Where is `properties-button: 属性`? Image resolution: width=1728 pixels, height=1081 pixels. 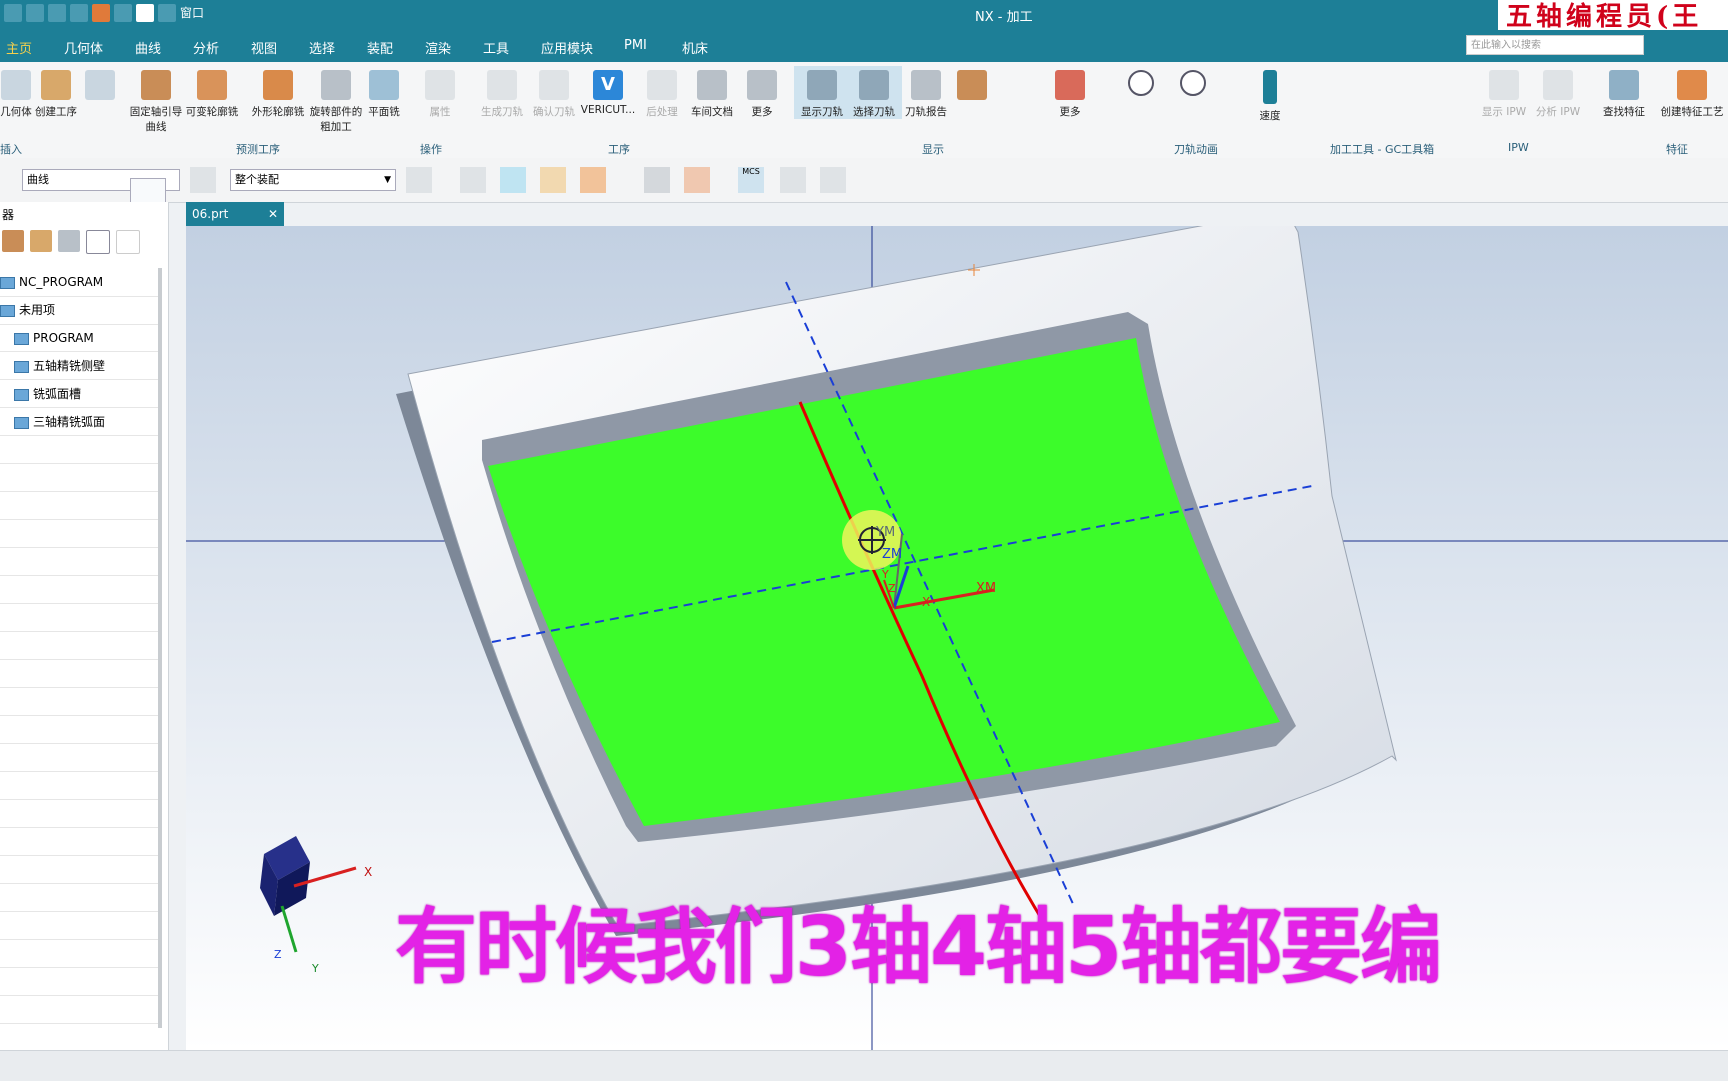 properties-button: 属性 is located at coordinates (440, 92).